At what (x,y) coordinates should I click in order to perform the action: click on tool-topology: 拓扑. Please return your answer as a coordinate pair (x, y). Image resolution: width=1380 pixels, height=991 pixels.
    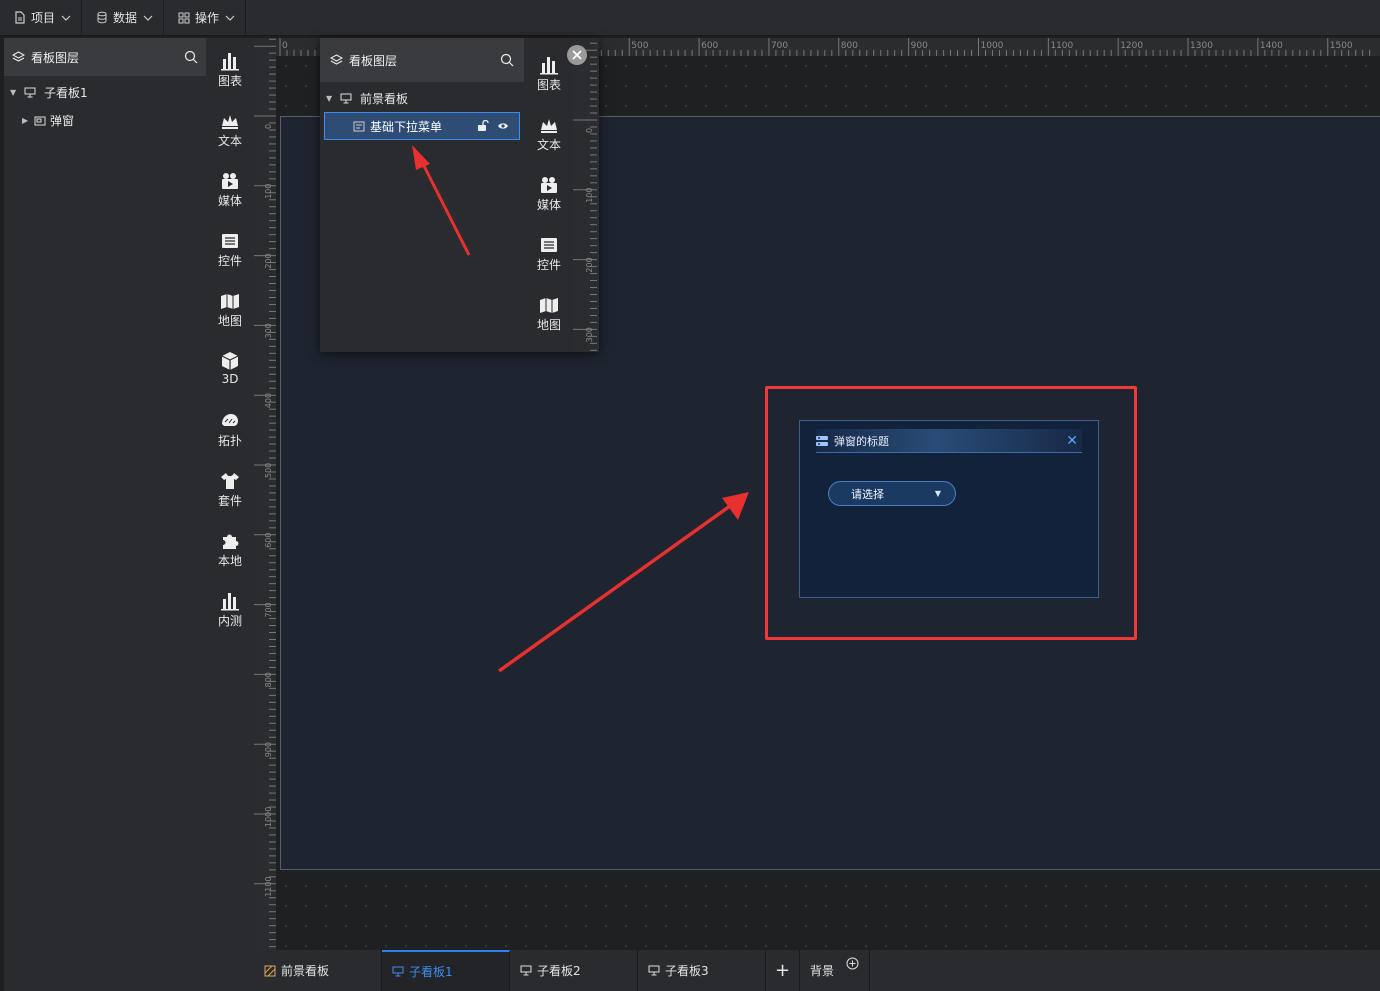
    Looking at the image, I should click on (230, 432).